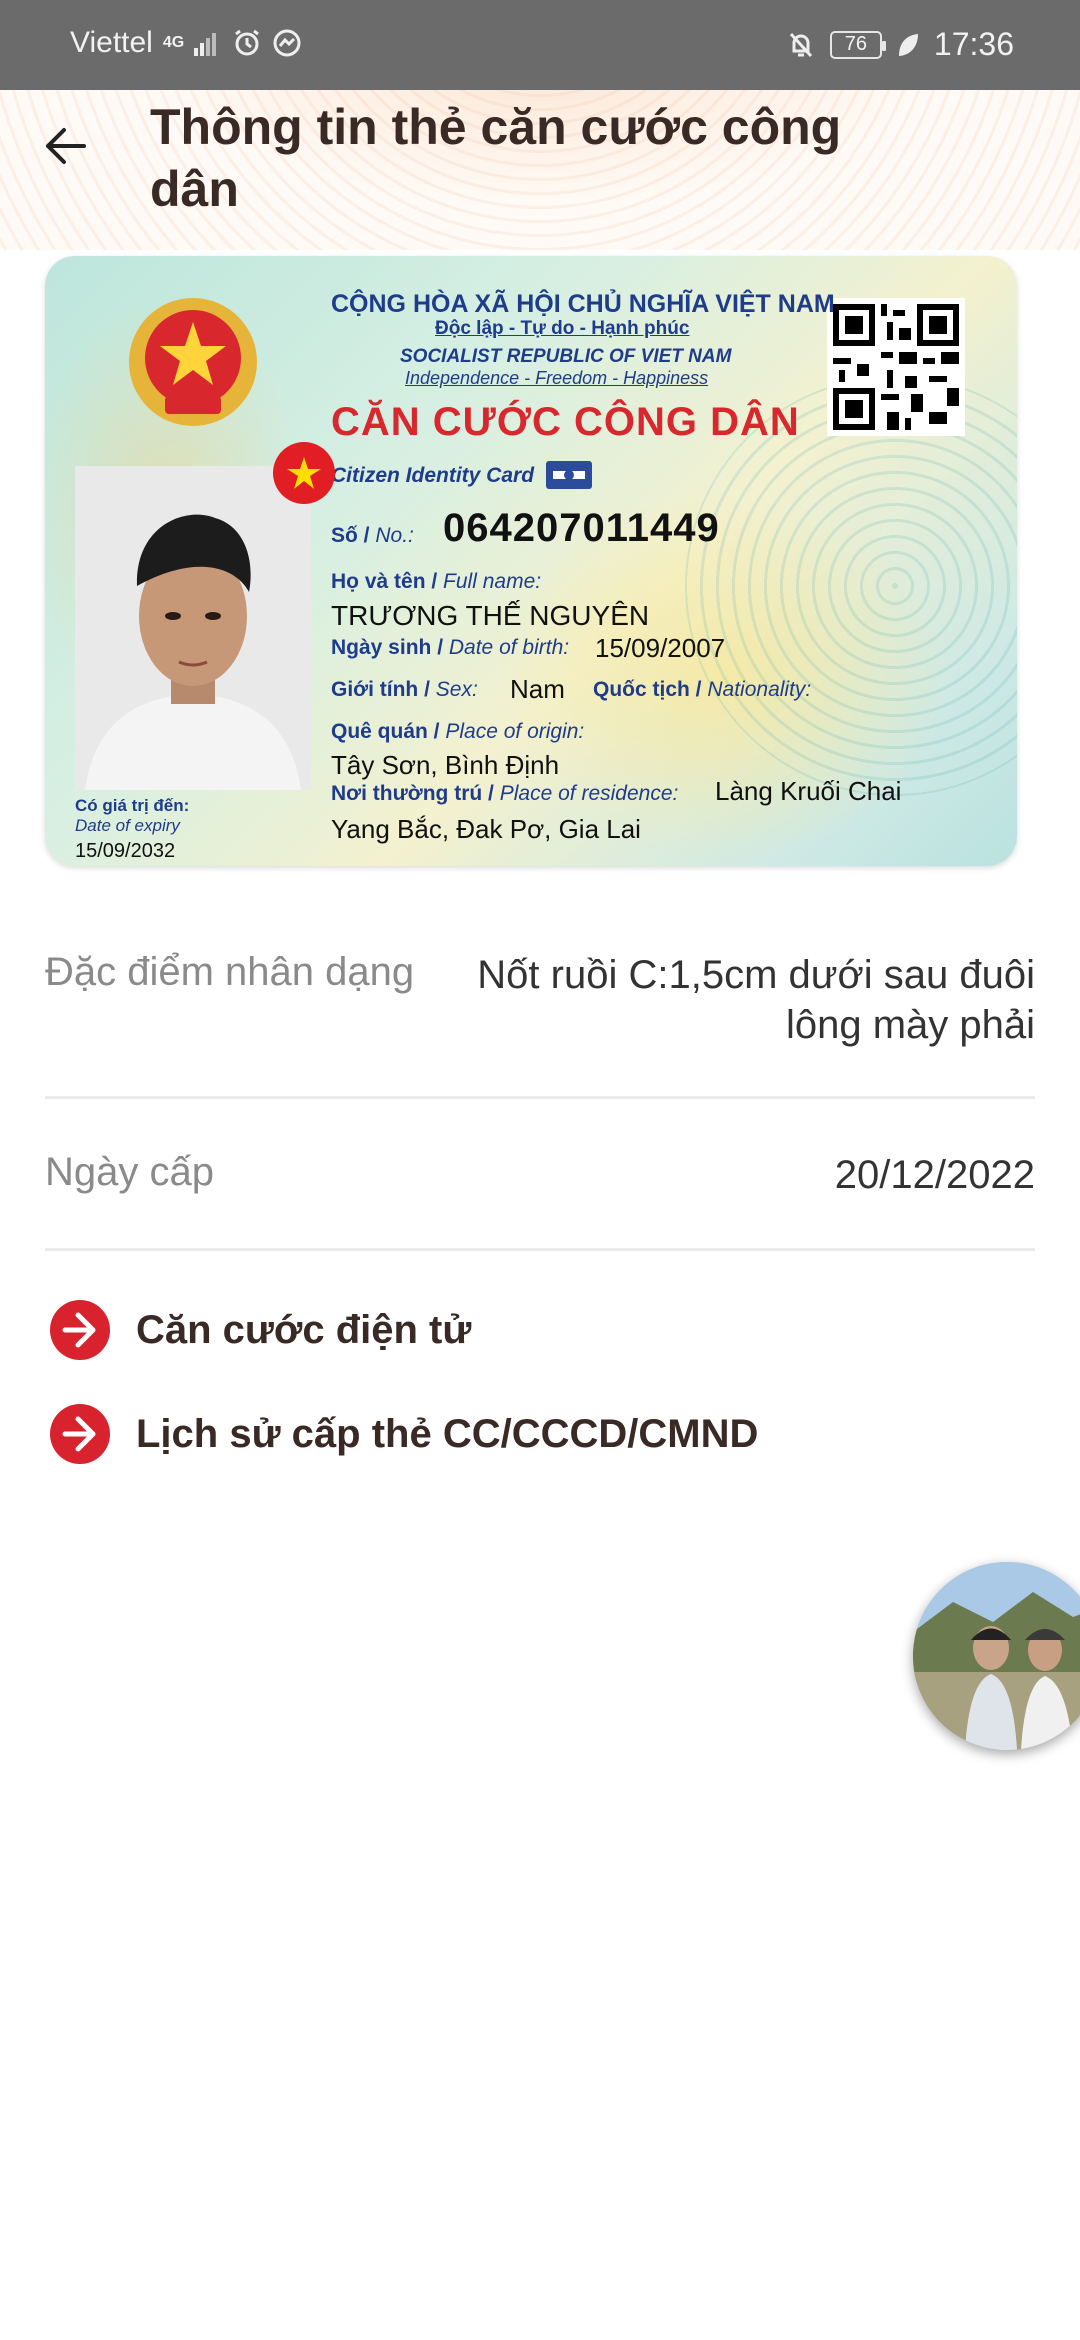 This screenshot has height=2340, width=1080. What do you see at coordinates (540, 45) in the screenshot?
I see `status-bar: Viettel 4G 76 17:36` at bounding box center [540, 45].